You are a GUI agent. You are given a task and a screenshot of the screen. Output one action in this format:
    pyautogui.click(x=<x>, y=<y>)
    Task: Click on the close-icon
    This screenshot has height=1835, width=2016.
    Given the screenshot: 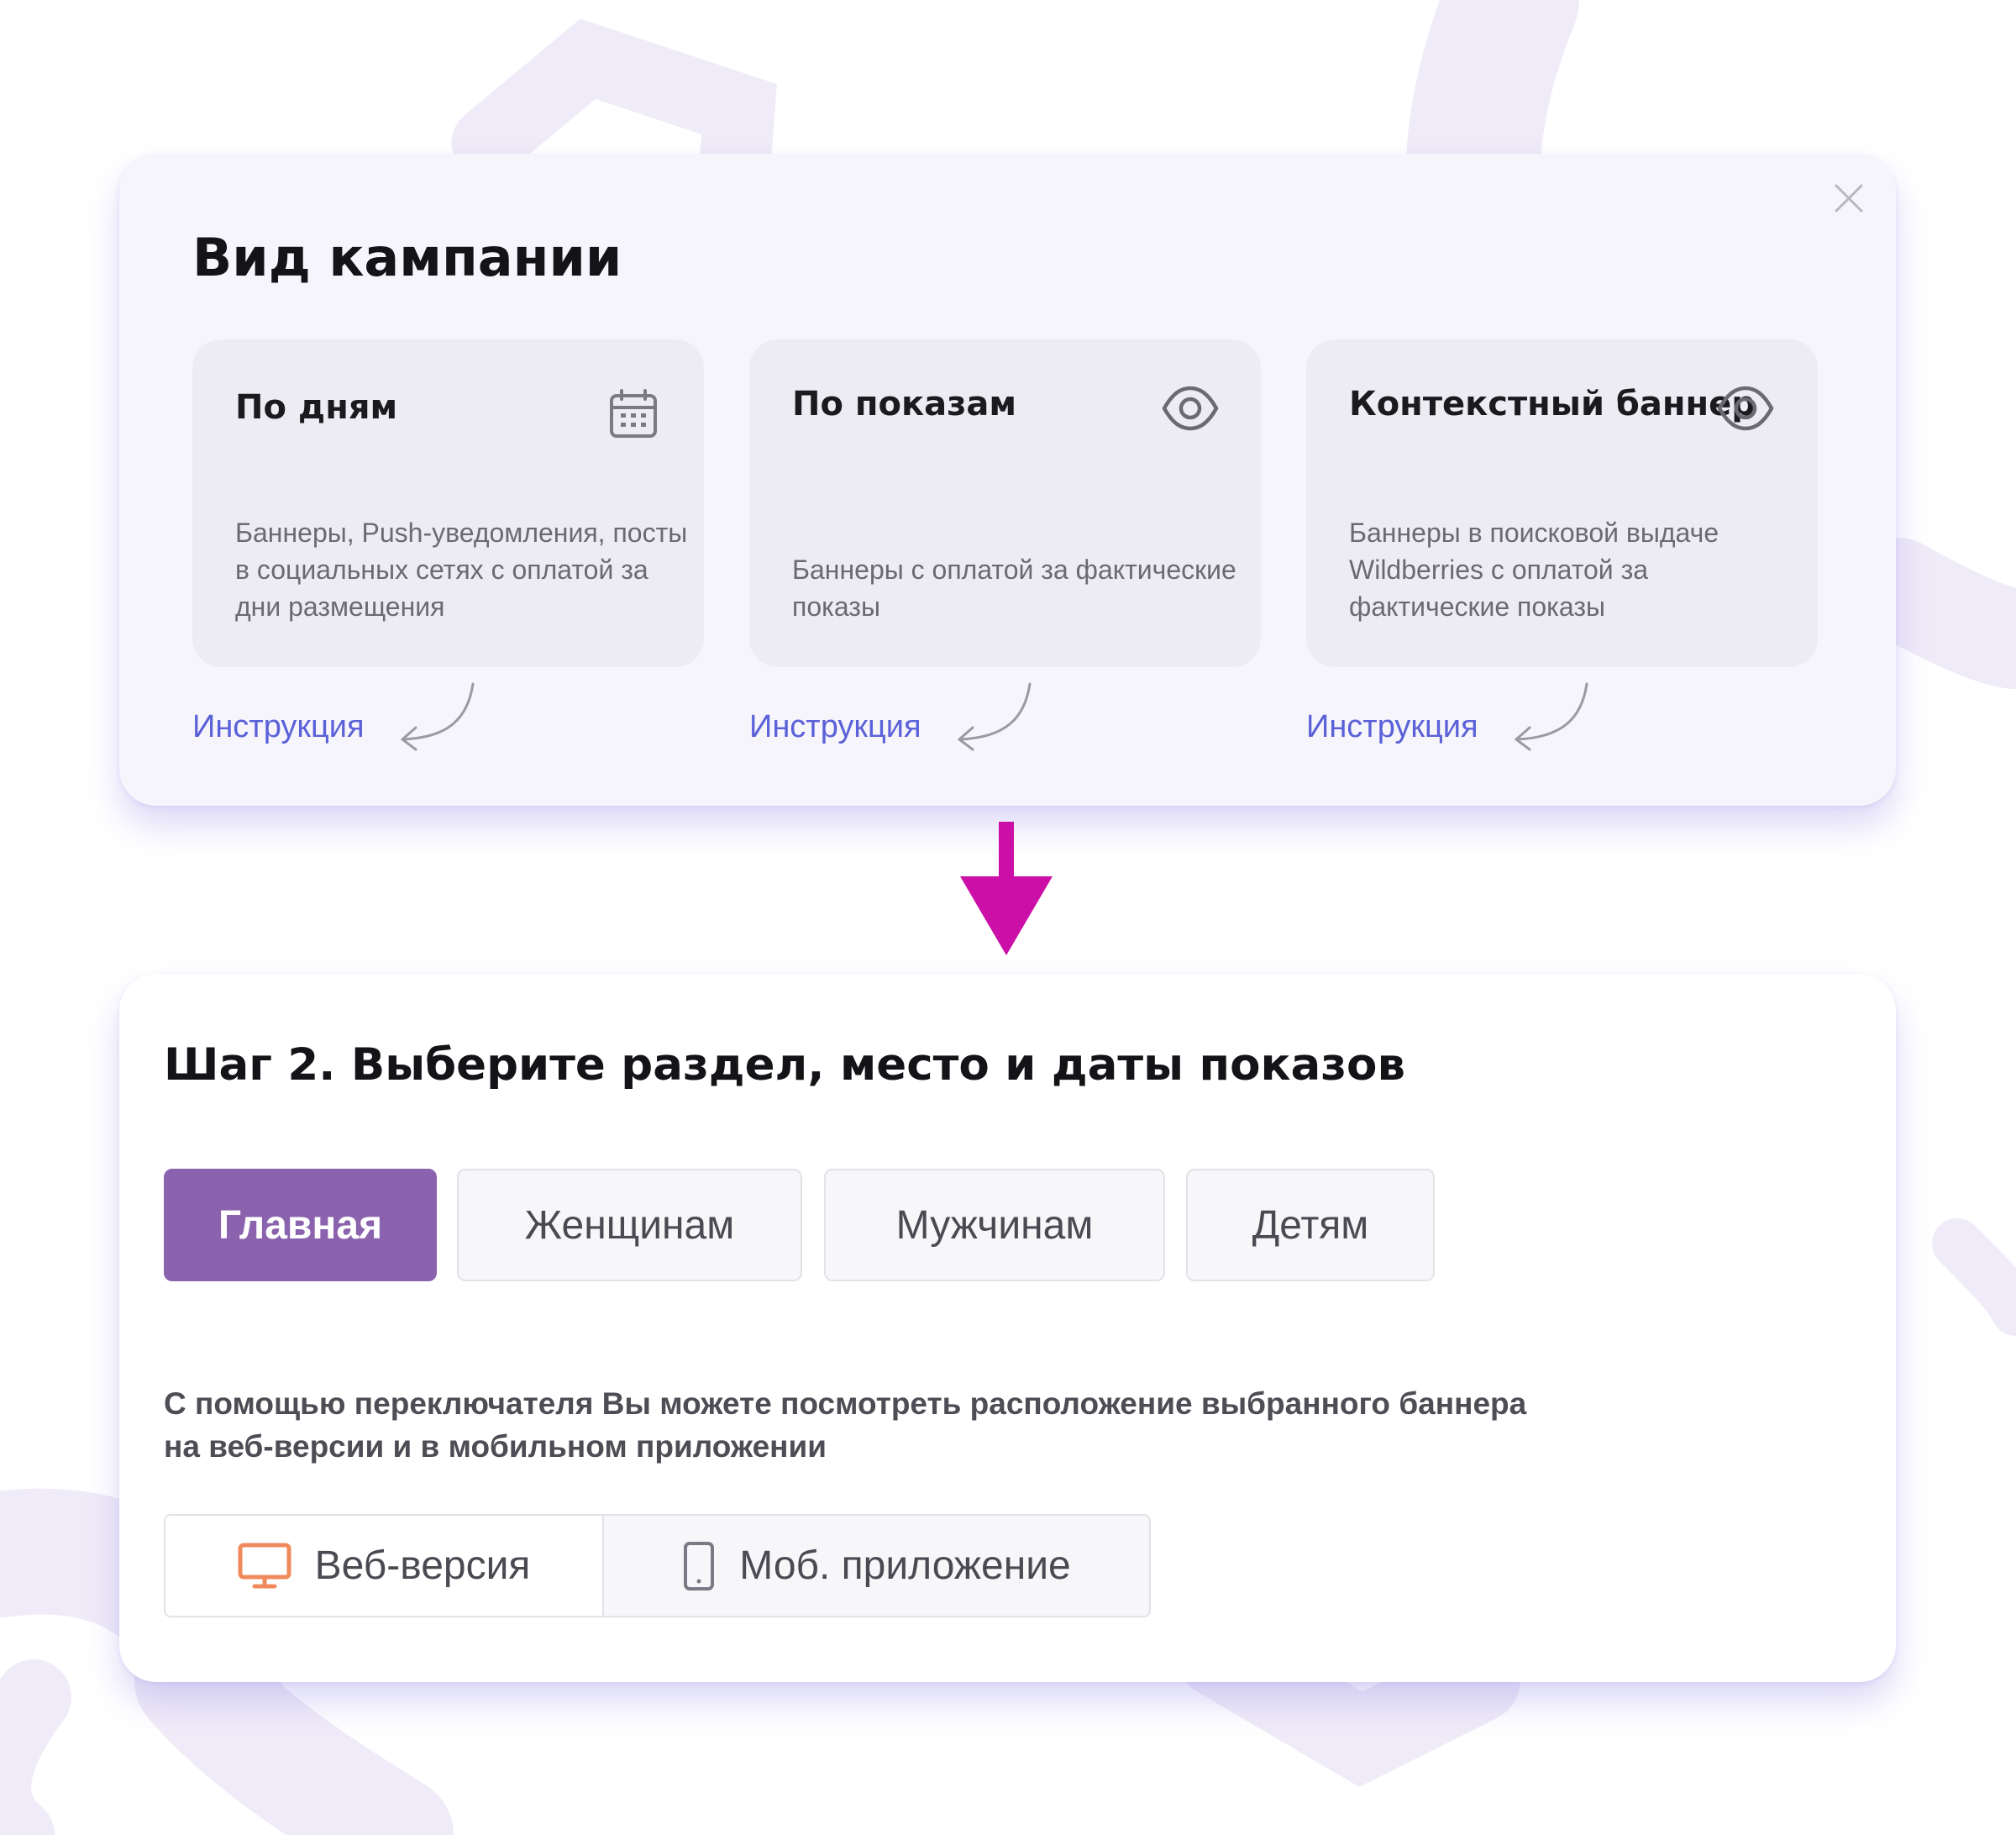 What is the action you would take?
    pyautogui.click(x=1849, y=198)
    